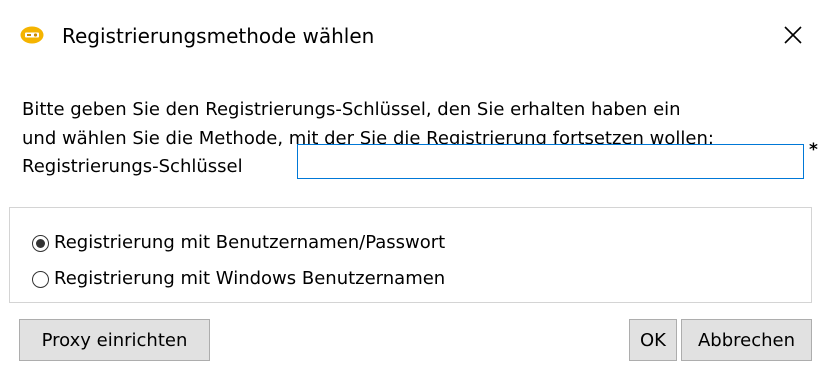 The image size is (820, 367). I want to click on close-icon, so click(793, 37).